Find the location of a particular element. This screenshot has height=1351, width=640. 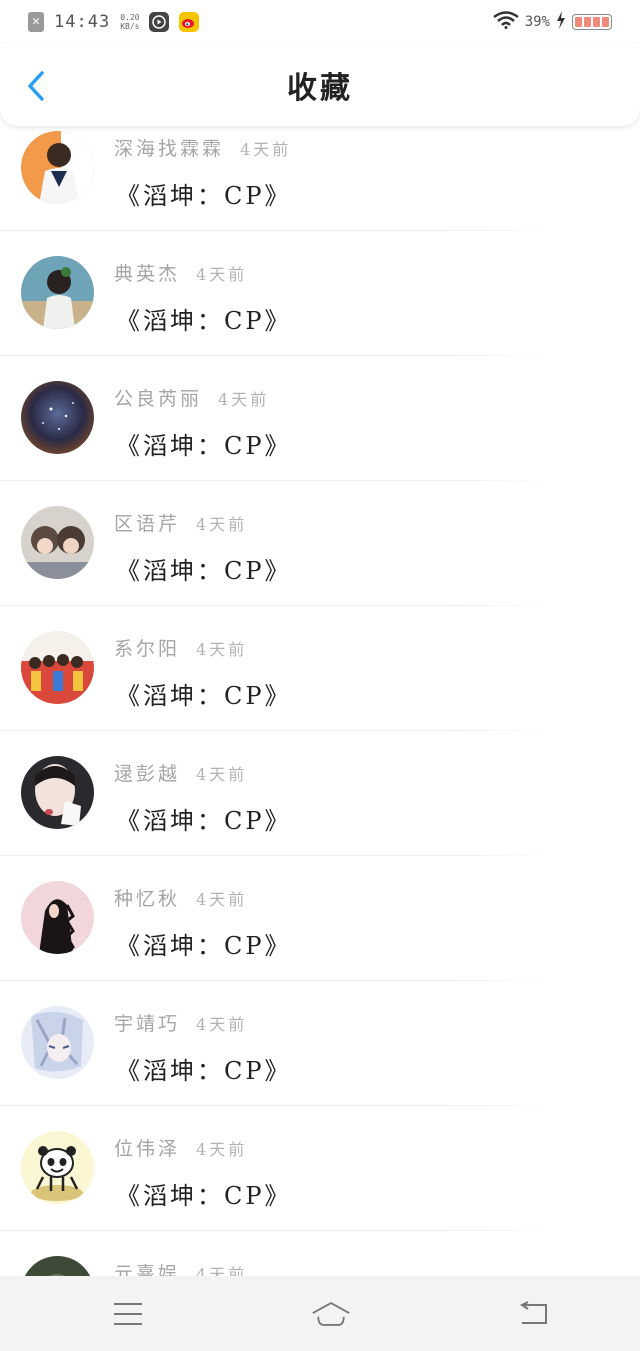

back-nav-button is located at coordinates (534, 1314).